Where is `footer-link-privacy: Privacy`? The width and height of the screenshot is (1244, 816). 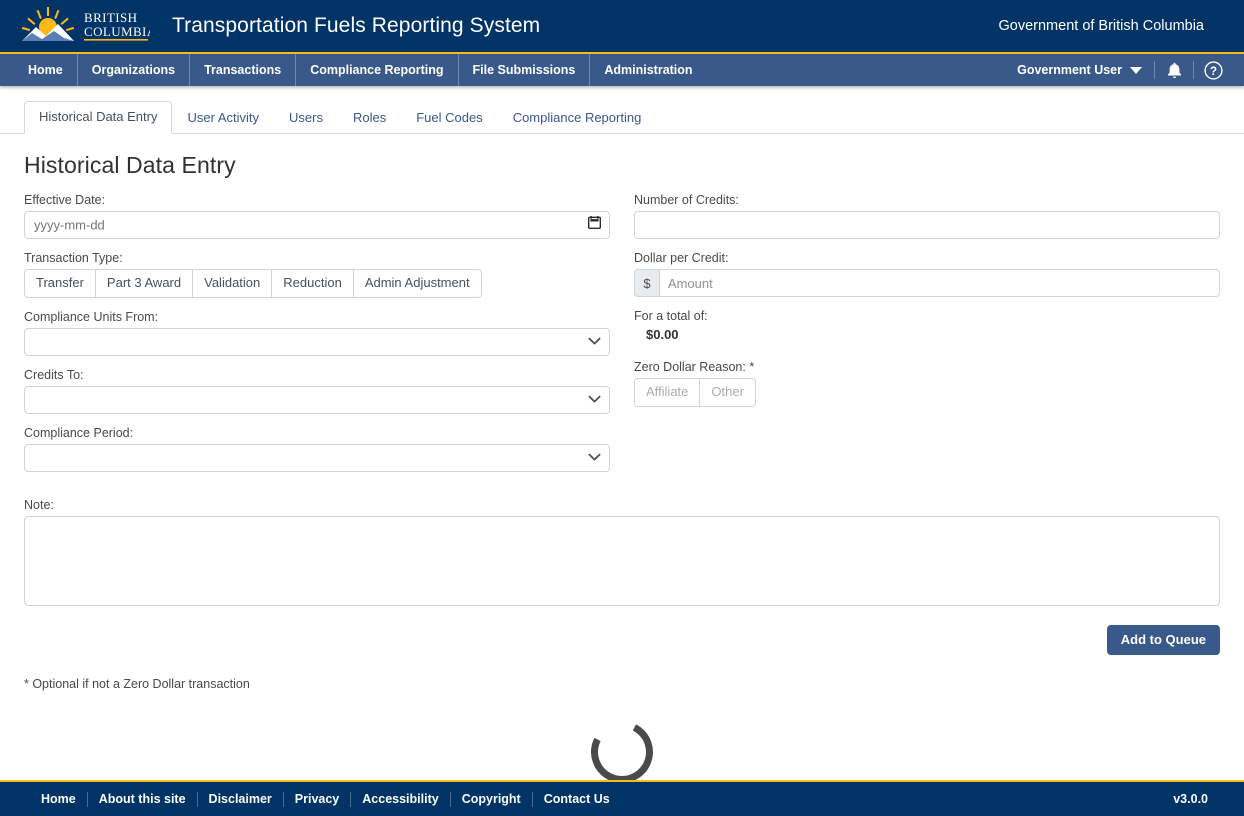
footer-link-privacy: Privacy is located at coordinates (318, 799).